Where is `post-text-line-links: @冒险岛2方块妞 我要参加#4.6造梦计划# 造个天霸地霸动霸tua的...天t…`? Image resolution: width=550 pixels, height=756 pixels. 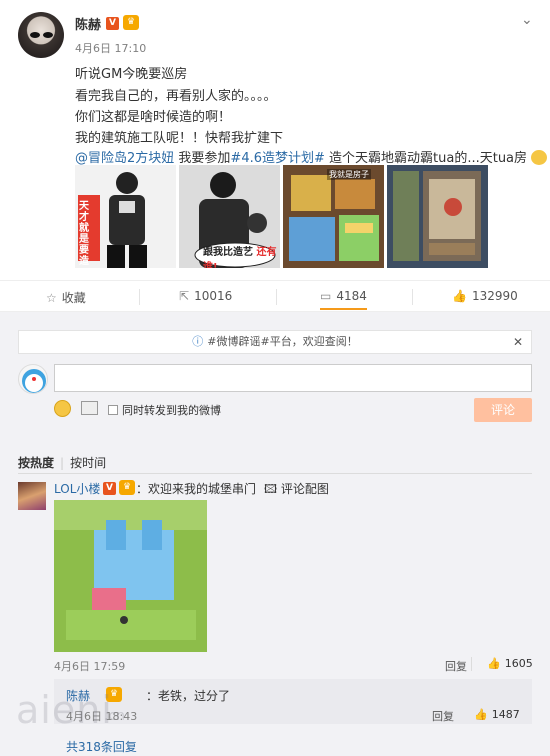 post-text-line-links: @冒险岛2方块妞 我要参加#4.6造梦计划# 造个天霸地霸动霸tua的...天t… is located at coordinates (311, 156).